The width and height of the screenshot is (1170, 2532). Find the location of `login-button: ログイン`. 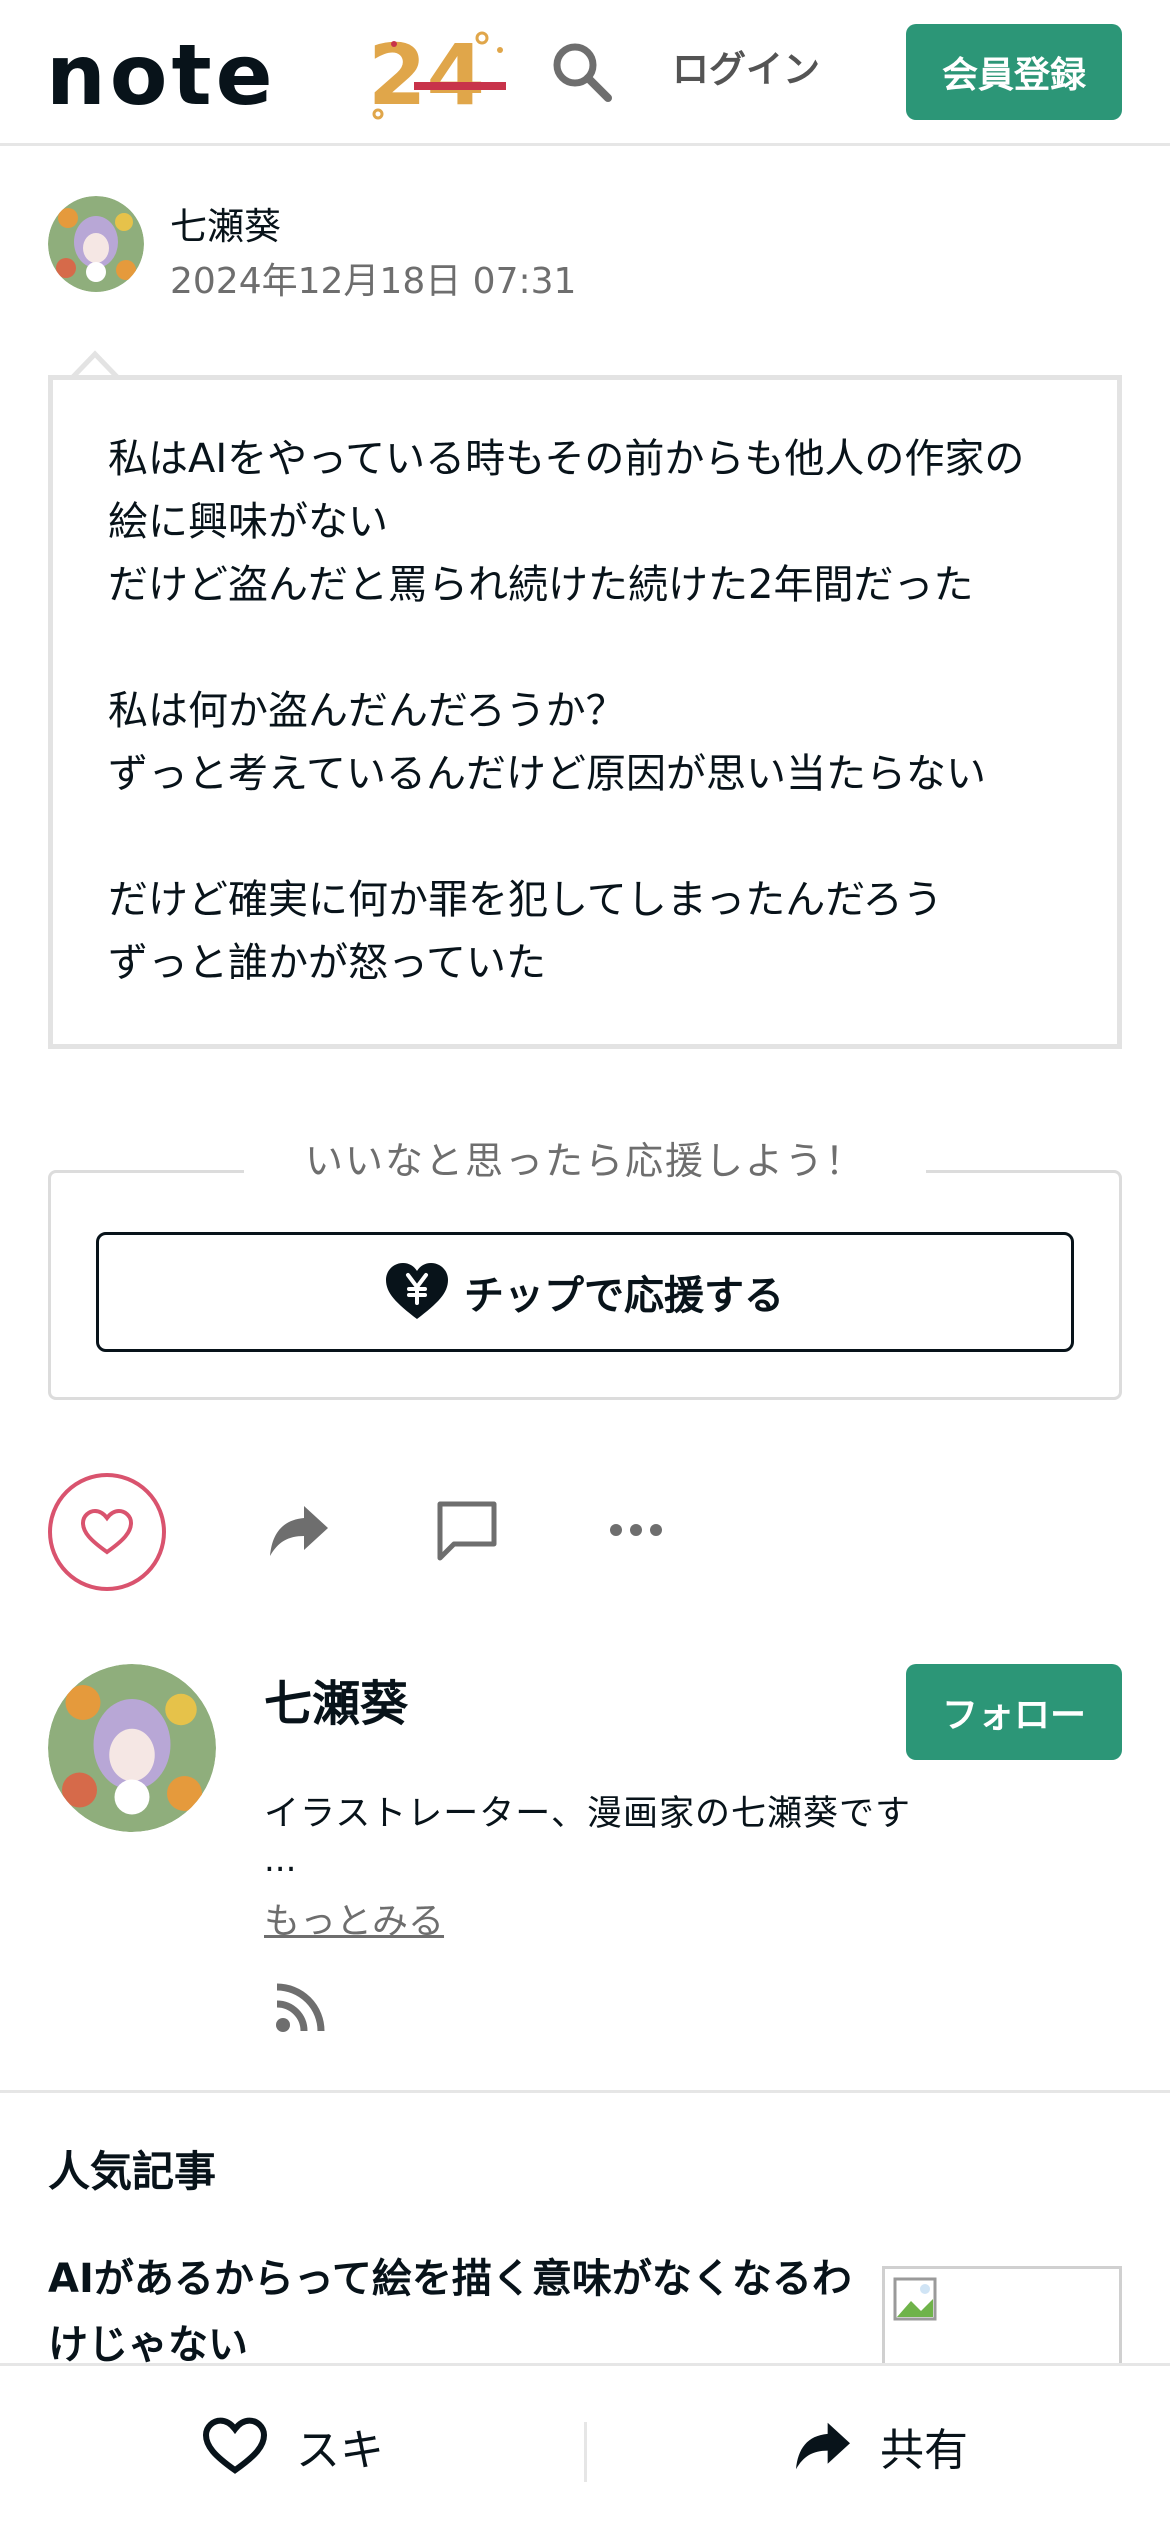

login-button: ログイン is located at coordinates (746, 70).